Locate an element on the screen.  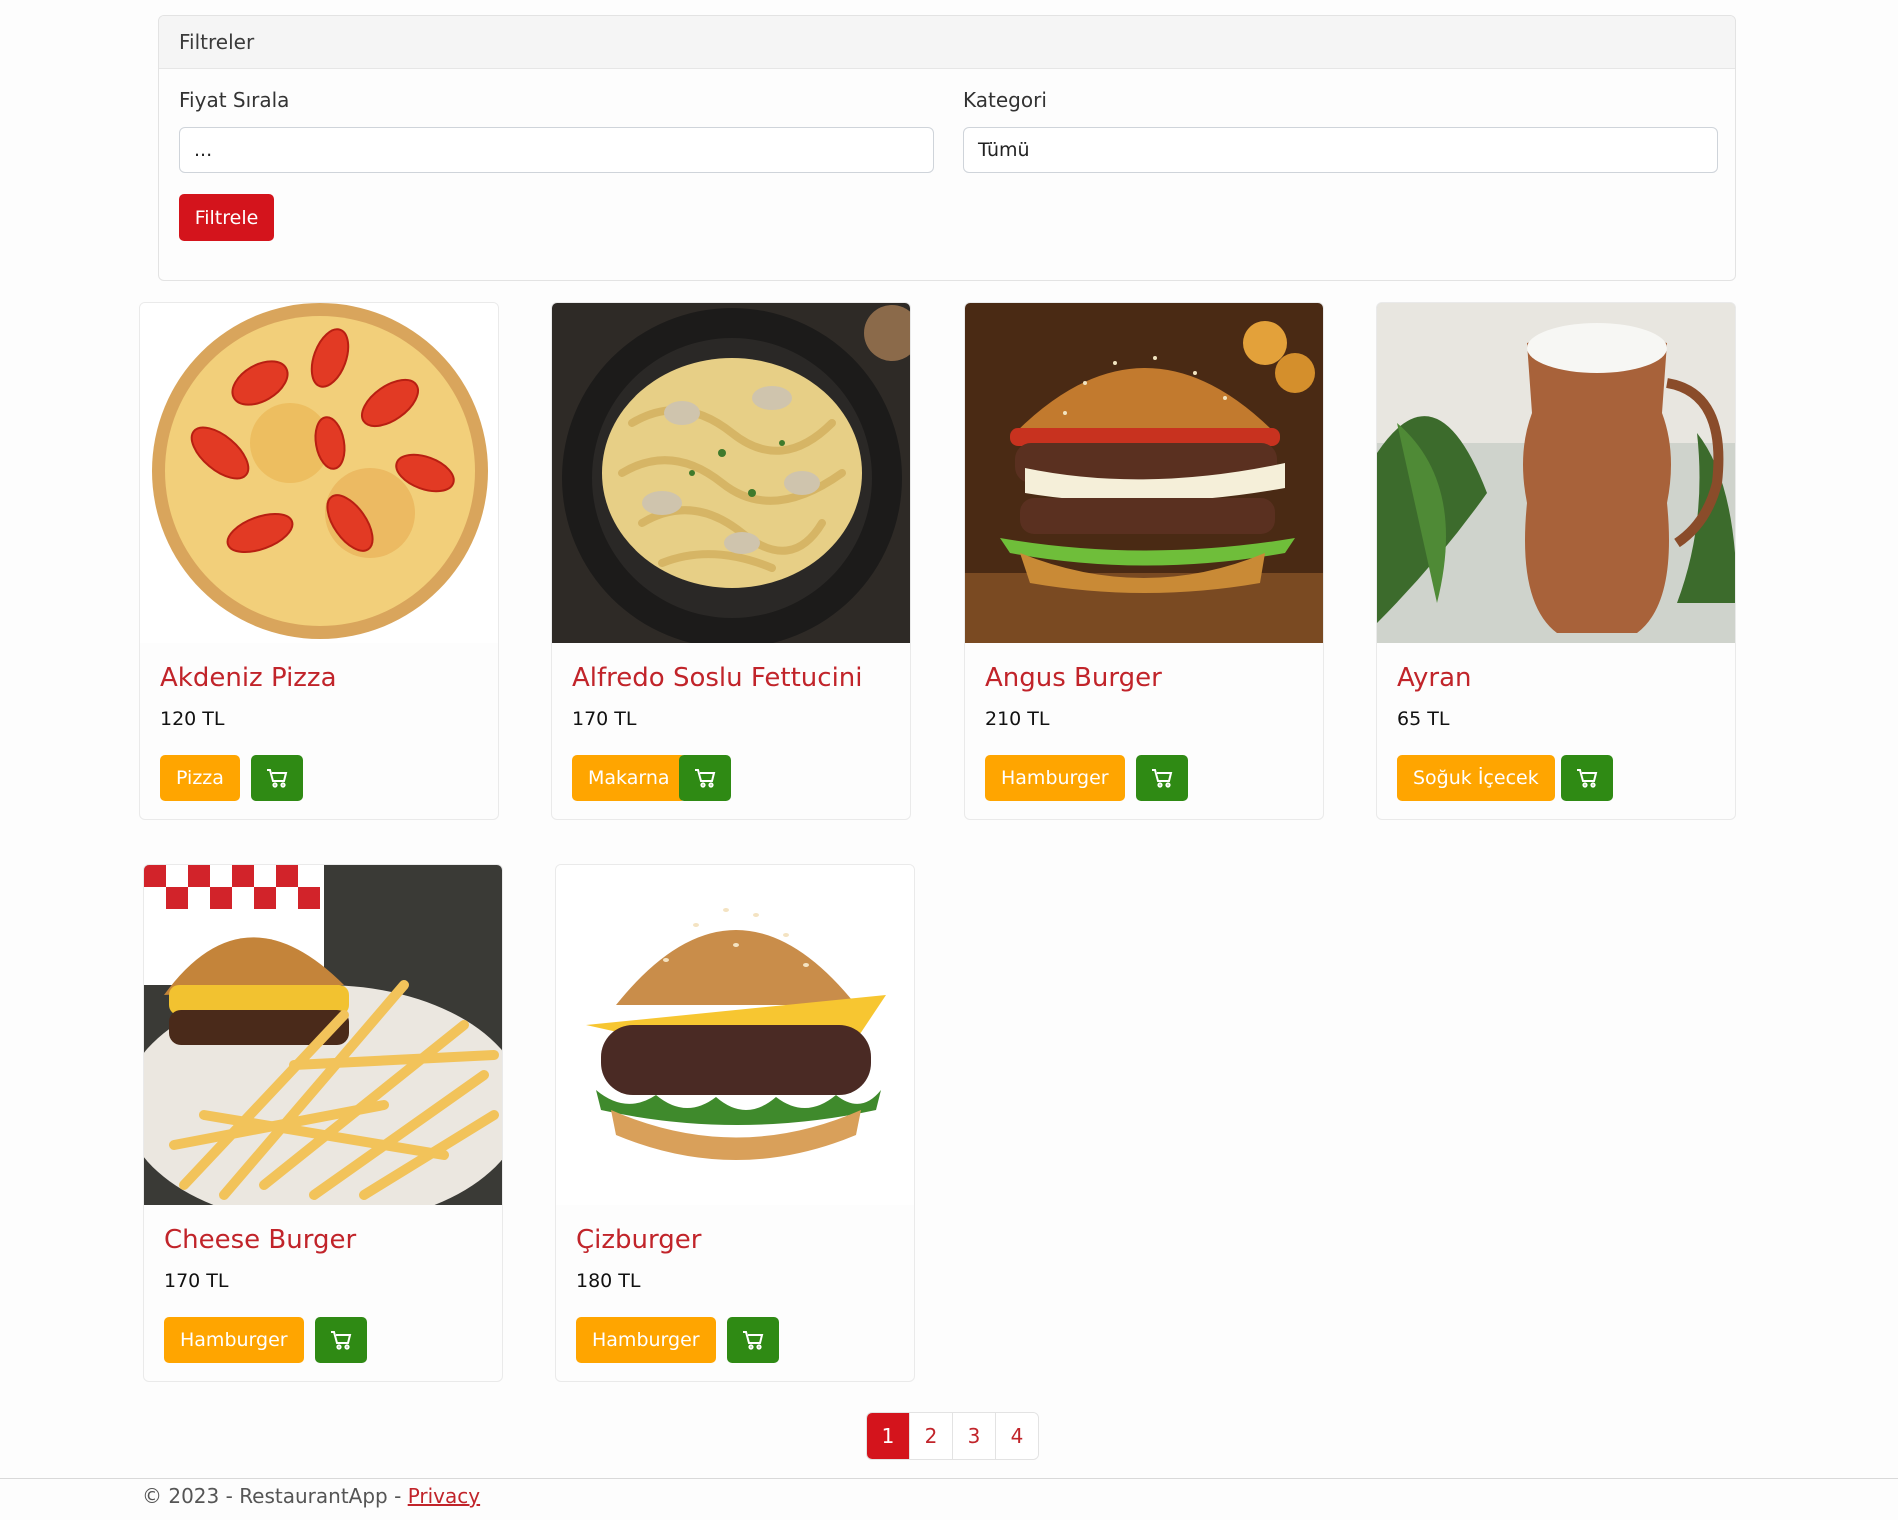
pagination: 1 2 3 4 is located at coordinates (952, 1436).